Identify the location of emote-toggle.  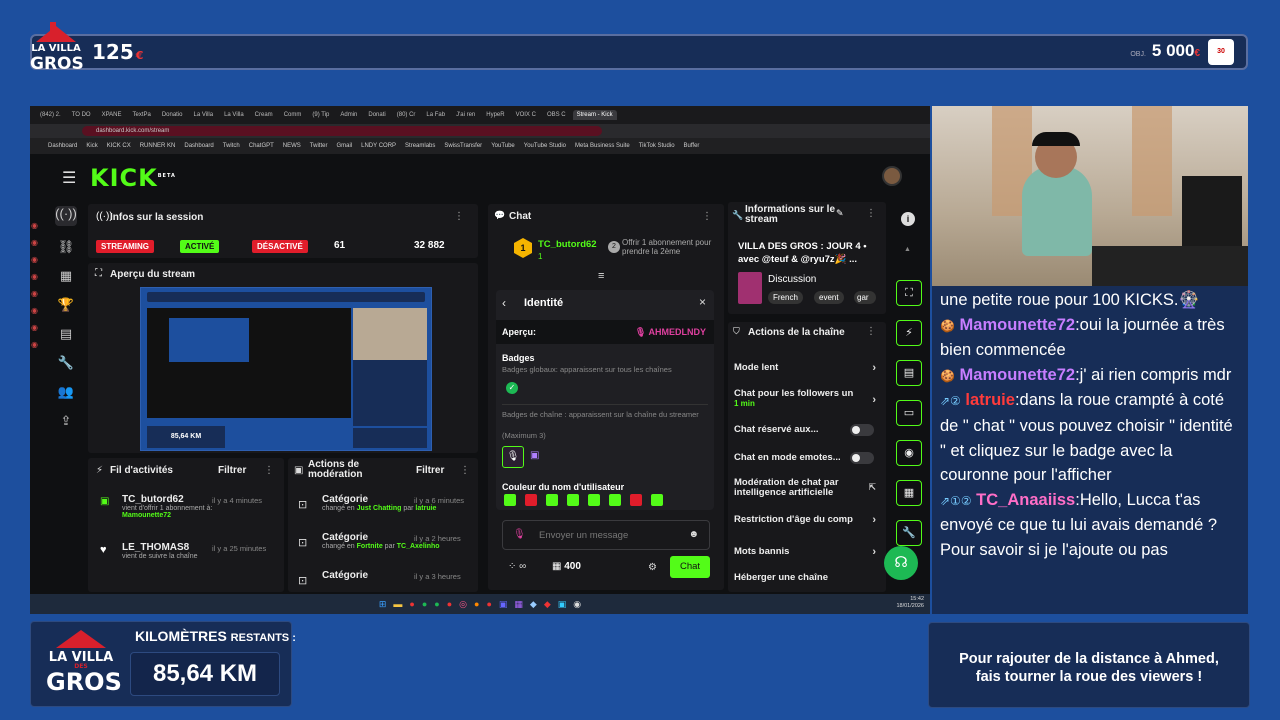
(862, 458).